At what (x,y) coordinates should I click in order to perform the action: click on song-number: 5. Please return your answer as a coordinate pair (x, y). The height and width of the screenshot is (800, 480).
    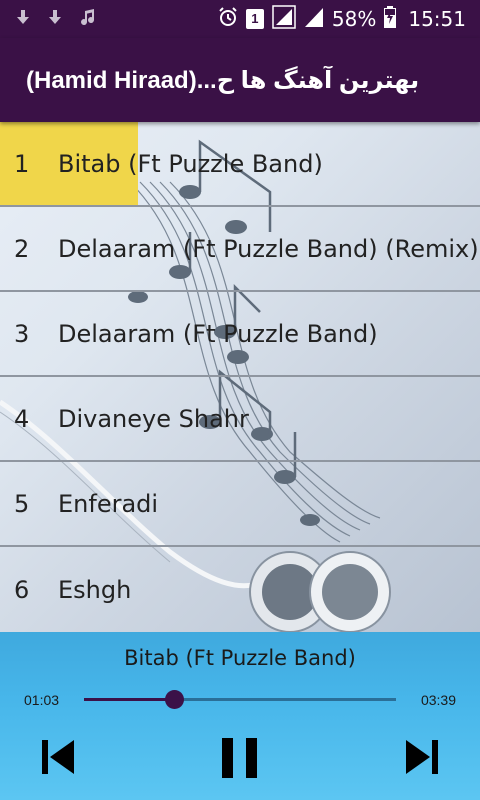
    Looking at the image, I should click on (22, 503).